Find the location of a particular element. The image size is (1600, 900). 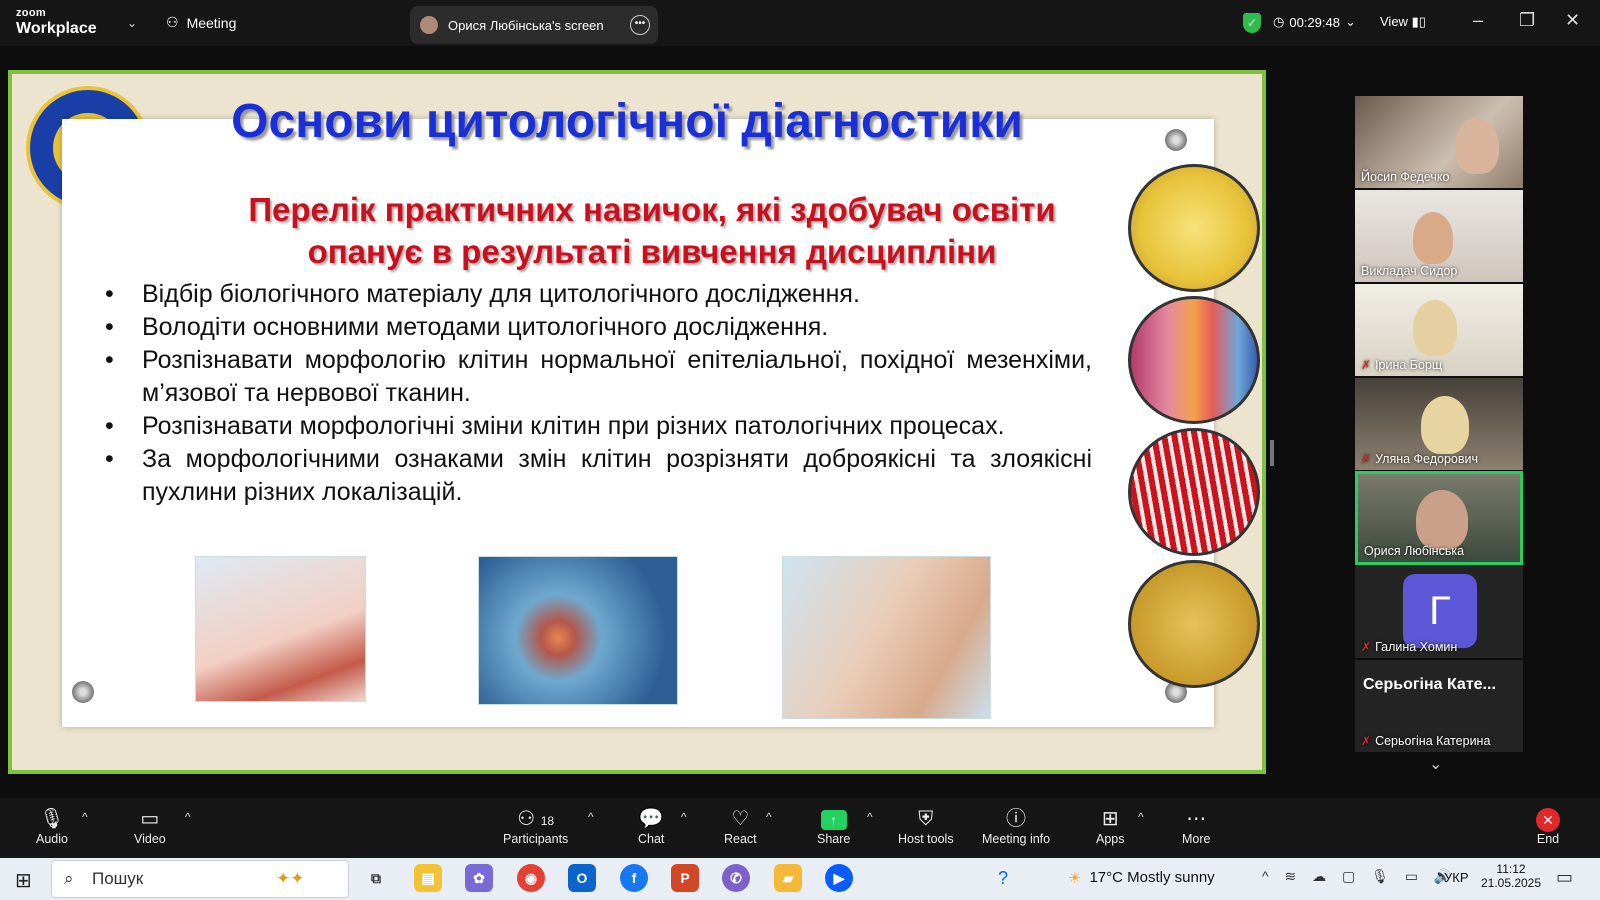

search-input: ⌕ Пошук ✦✦ is located at coordinates (200, 879).